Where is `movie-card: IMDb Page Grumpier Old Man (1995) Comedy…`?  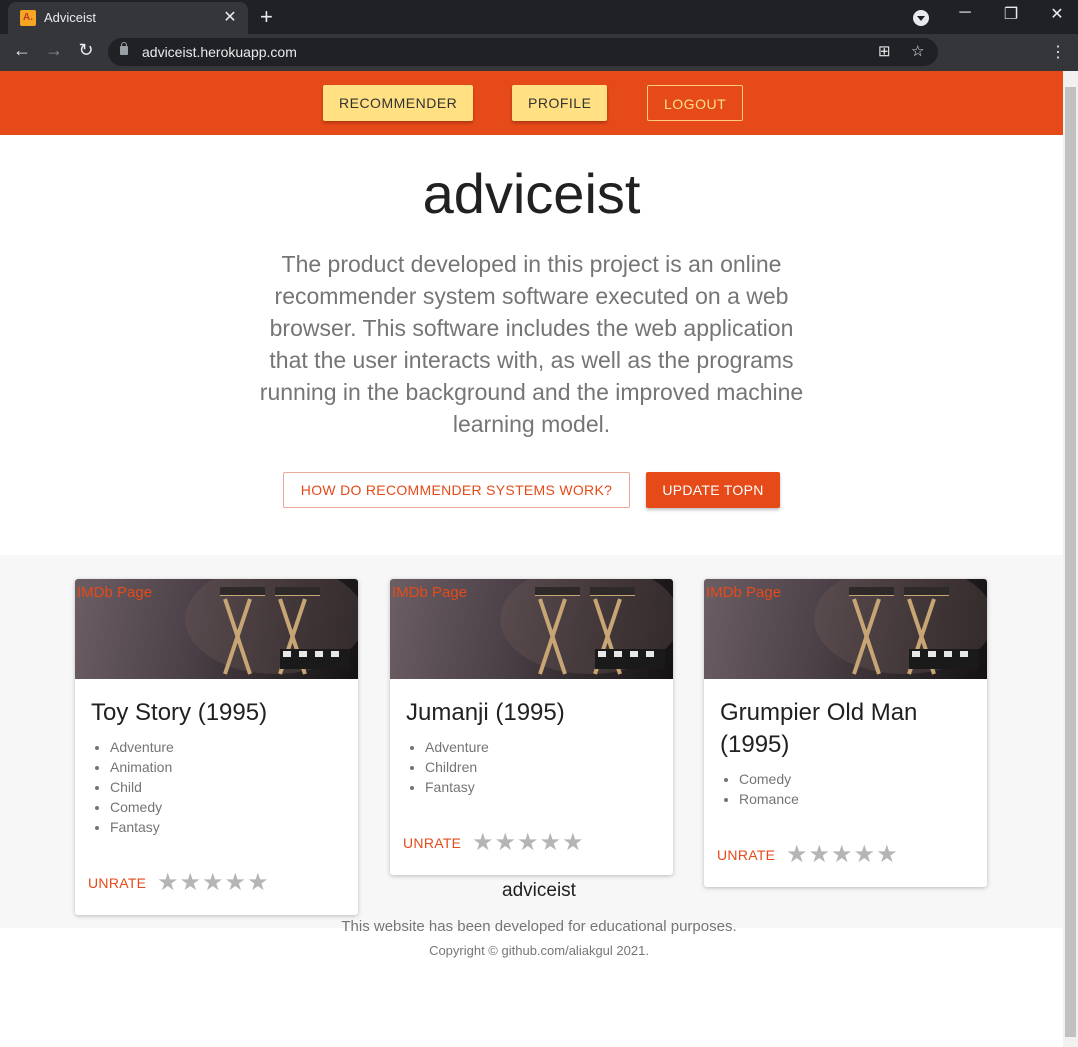
movie-card: IMDb Page Grumpier Old Man (1995) Comedy… is located at coordinates (845, 733).